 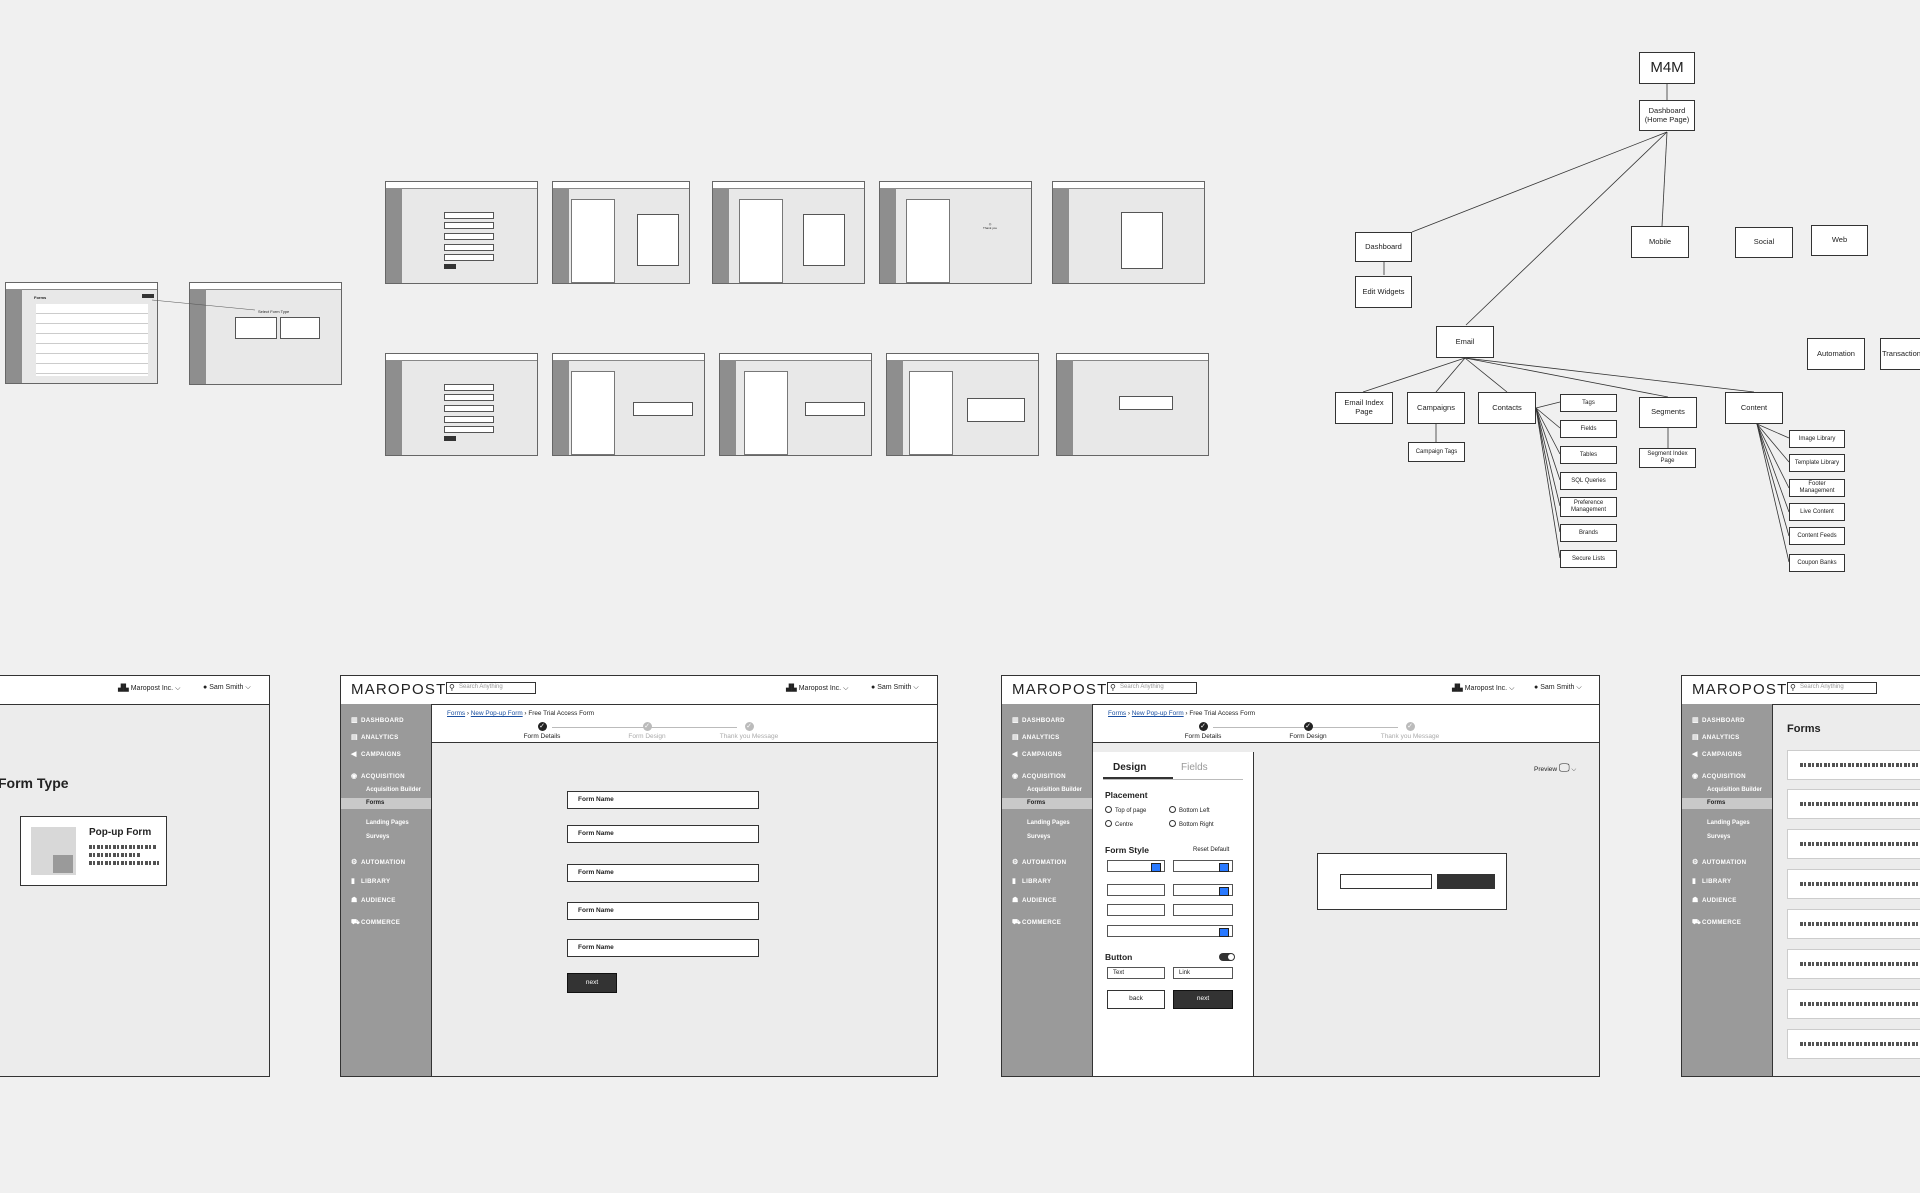 What do you see at coordinates (377, 720) in the screenshot?
I see `nav-dashboard: ▥ DASHBOARD` at bounding box center [377, 720].